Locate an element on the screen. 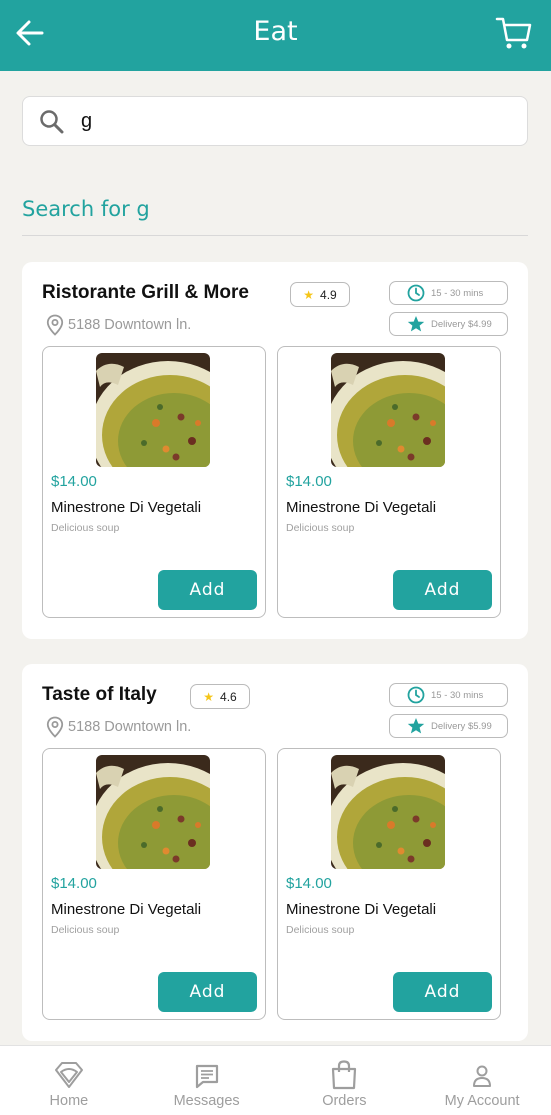  nav-item-orders: Orders is located at coordinates (345, 1080).